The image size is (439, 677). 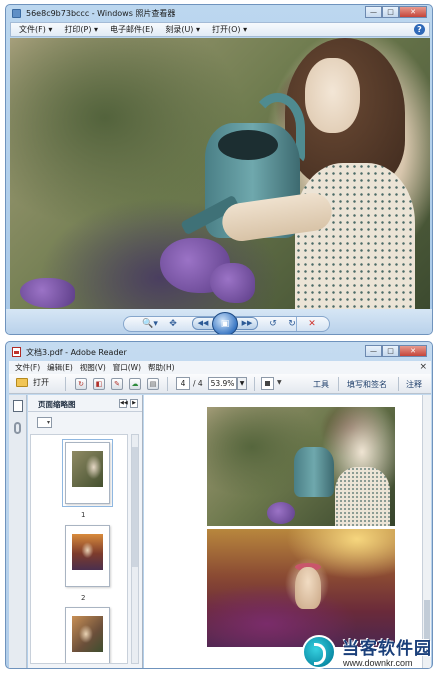 What do you see at coordinates (314, 472) in the screenshot?
I see `doc-watering-can` at bounding box center [314, 472].